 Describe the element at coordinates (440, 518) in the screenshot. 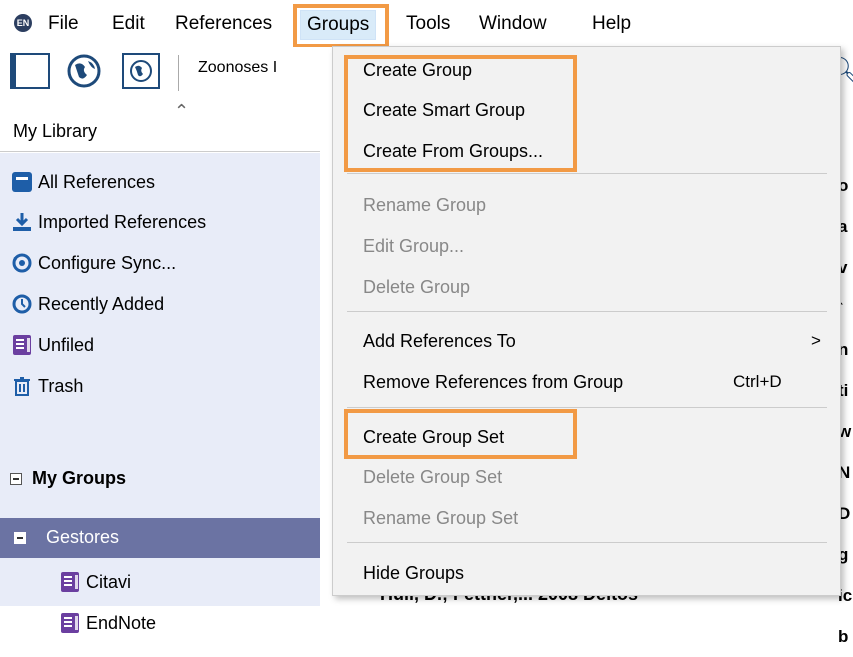

I see `menu-item-rename-group-set: Rename Group Set` at that location.